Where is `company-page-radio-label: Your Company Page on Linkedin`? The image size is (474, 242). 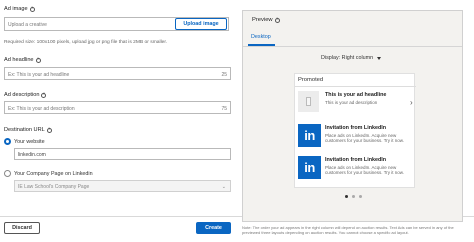
company-page-radio-label: Your Company Page on Linkedin is located at coordinates (53, 173).